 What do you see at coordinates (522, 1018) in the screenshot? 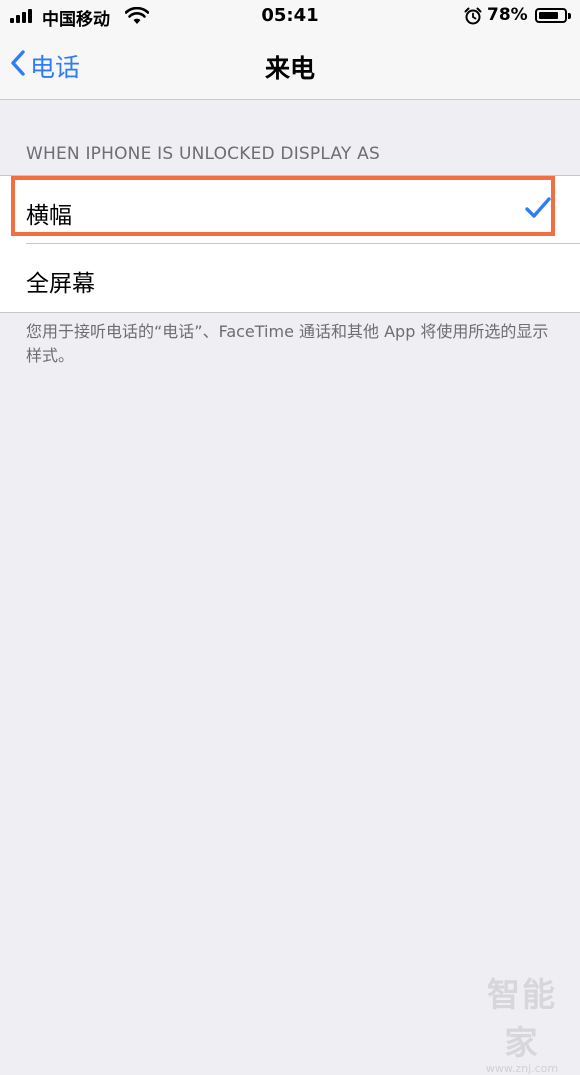
I see `watermark-brand: 智能家` at bounding box center [522, 1018].